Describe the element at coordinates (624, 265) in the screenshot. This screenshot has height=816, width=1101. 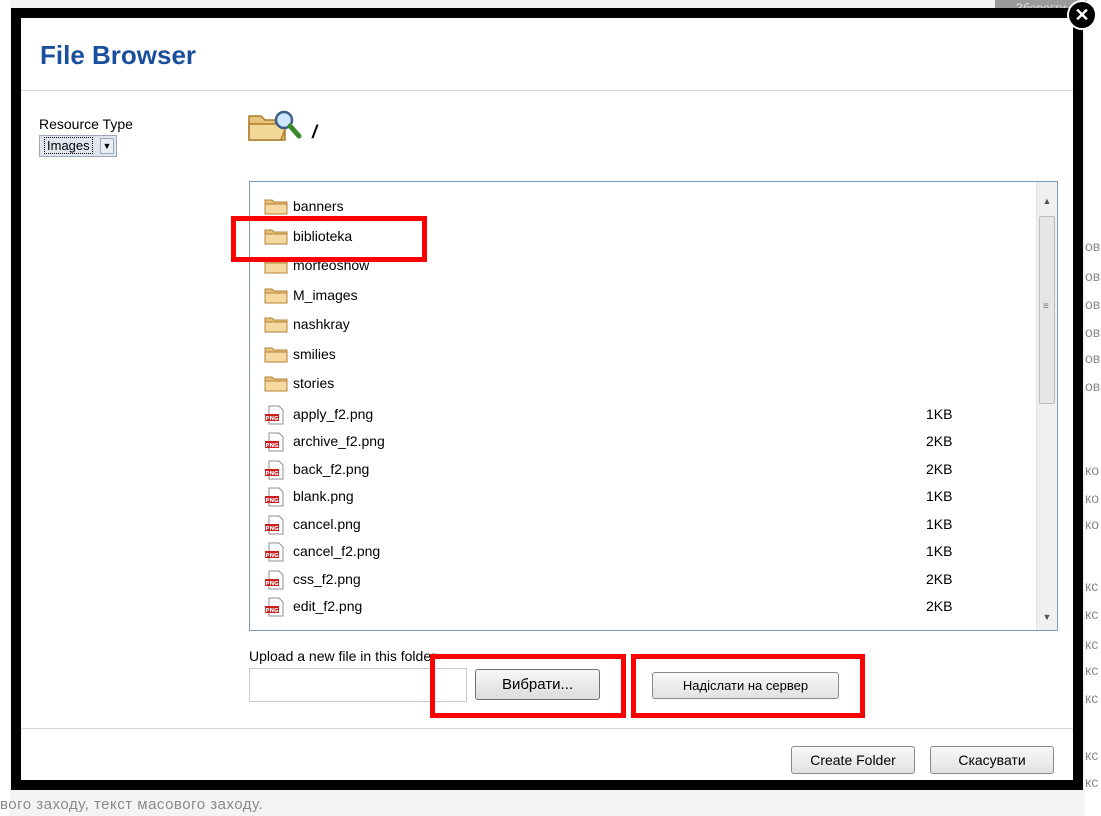
I see `folder-item: morfeoshow` at that location.